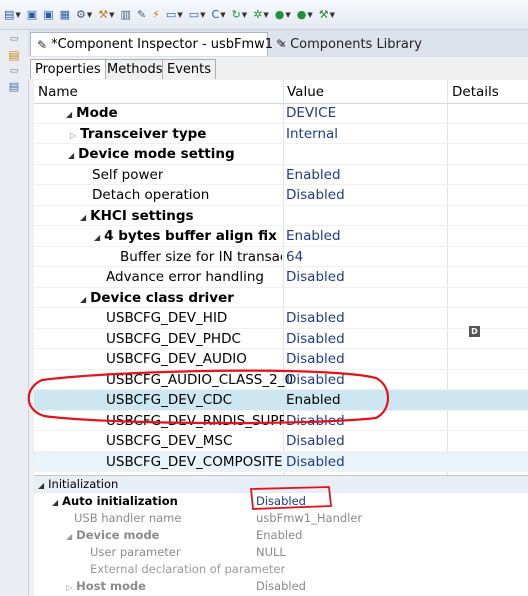 This screenshot has width=528, height=596. What do you see at coordinates (281, 236) in the screenshot?
I see `property-row: ◢ 4 bytes buffer align fix Enabled` at bounding box center [281, 236].